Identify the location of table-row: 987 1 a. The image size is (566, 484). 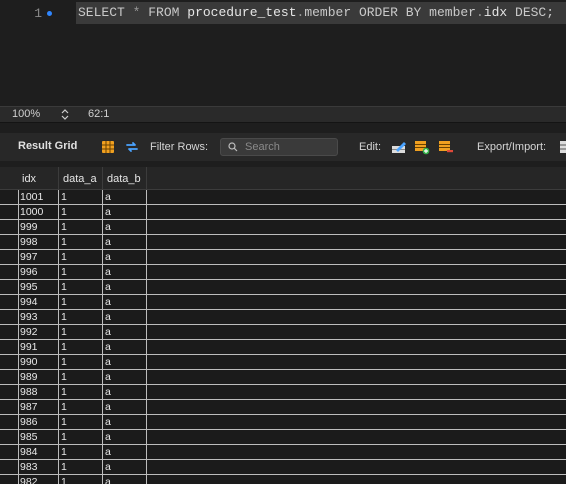
(283, 407).